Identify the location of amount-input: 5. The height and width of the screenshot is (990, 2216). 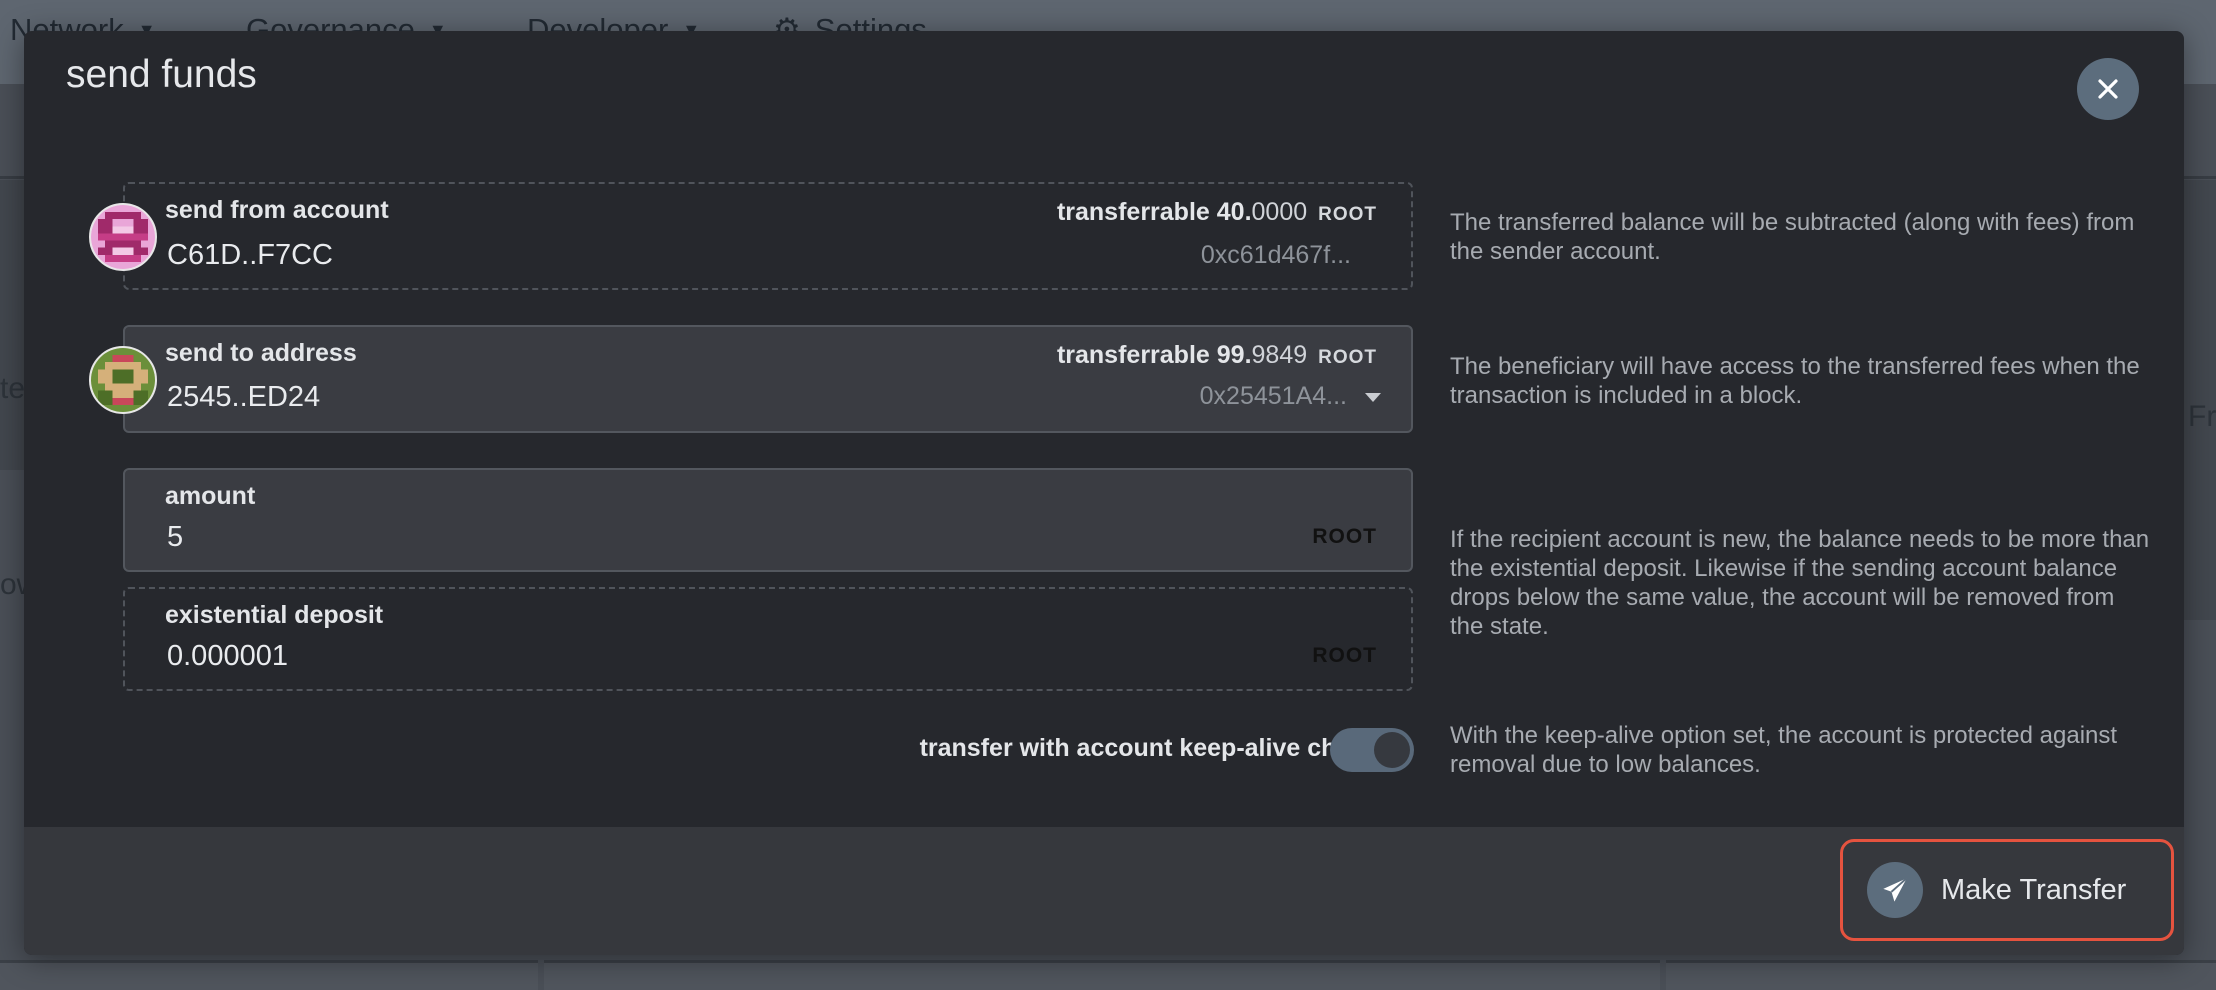
(175, 537).